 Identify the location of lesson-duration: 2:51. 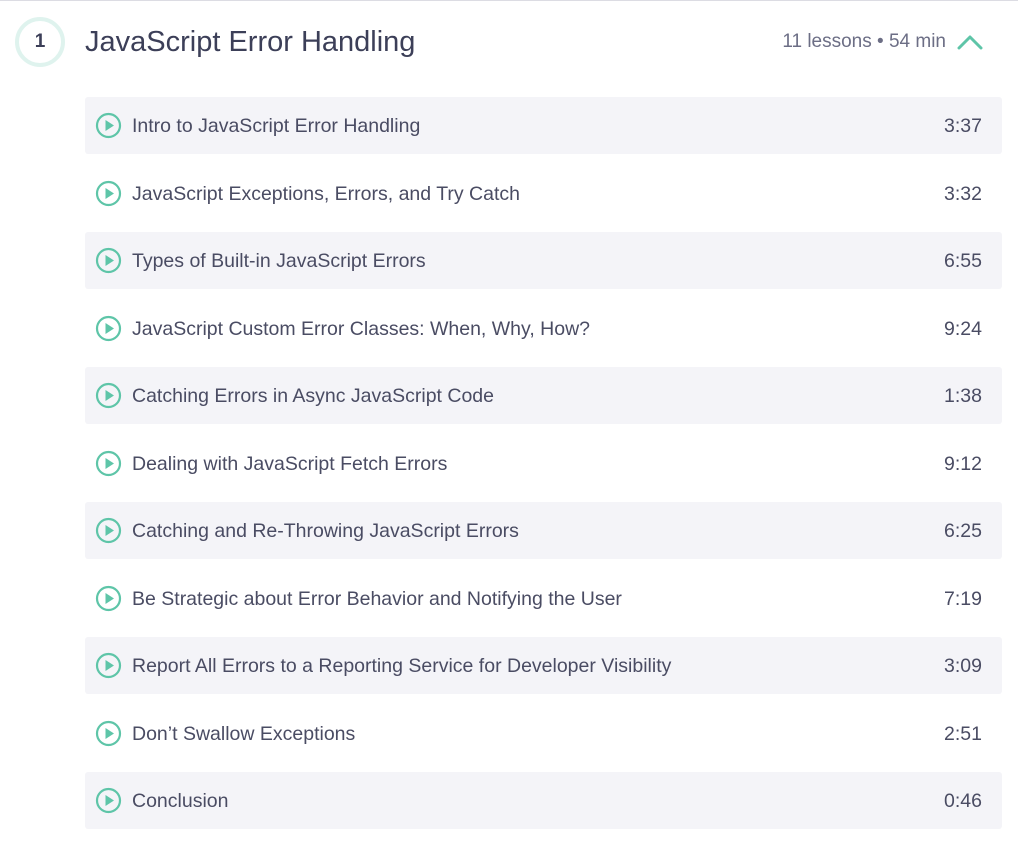
(963, 733).